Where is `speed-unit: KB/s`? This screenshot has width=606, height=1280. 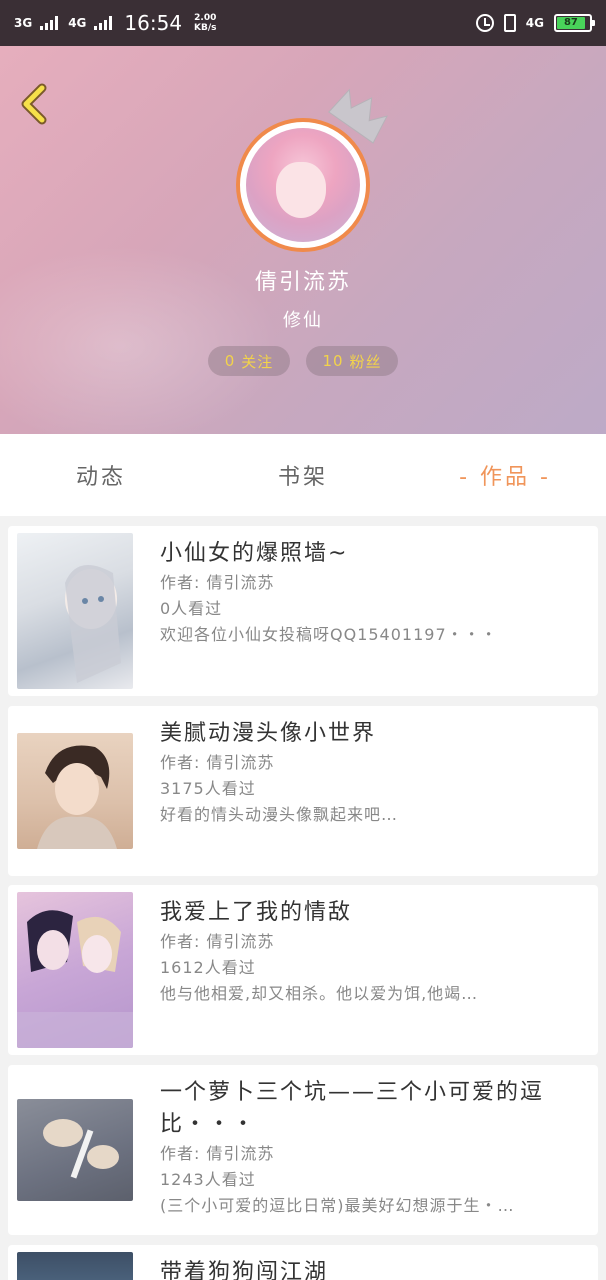 speed-unit: KB/s is located at coordinates (205, 28).